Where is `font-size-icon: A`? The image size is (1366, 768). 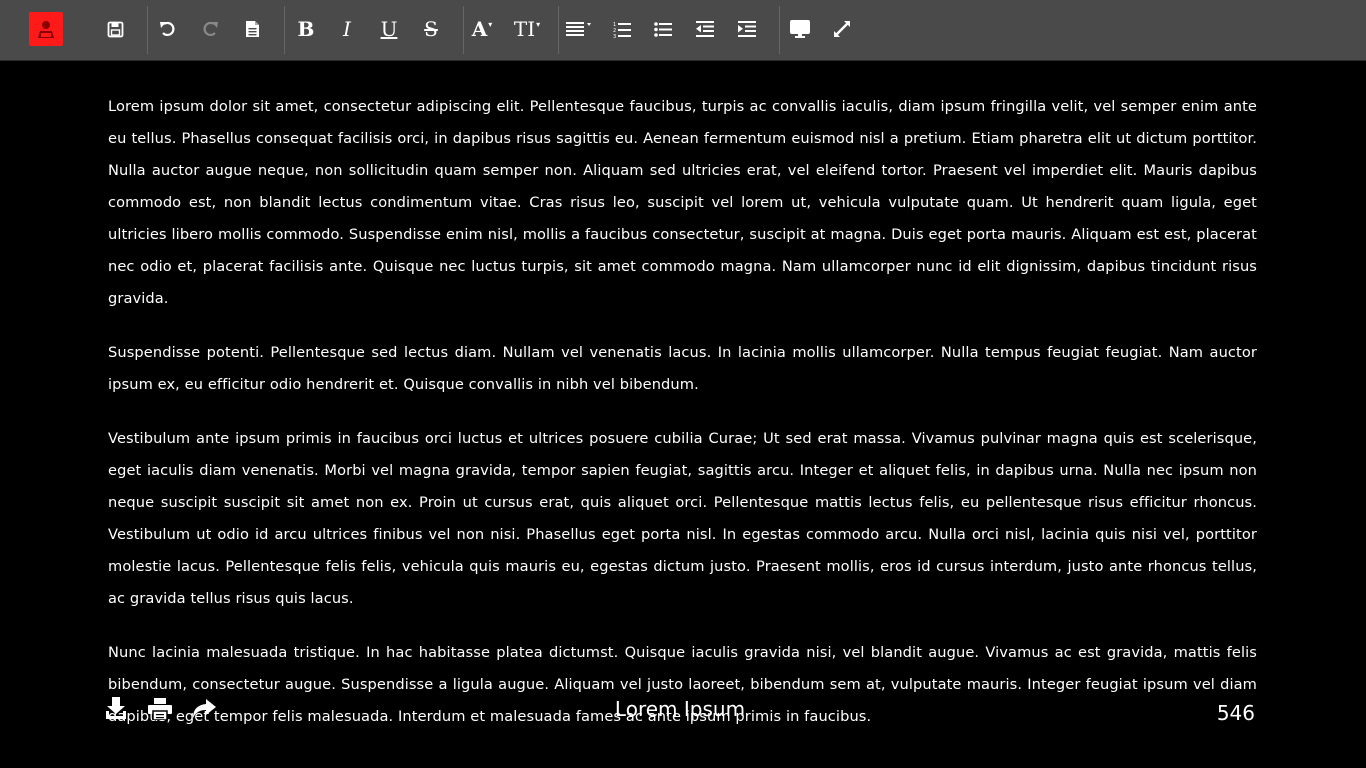
font-size-icon: A is located at coordinates (479, 29).